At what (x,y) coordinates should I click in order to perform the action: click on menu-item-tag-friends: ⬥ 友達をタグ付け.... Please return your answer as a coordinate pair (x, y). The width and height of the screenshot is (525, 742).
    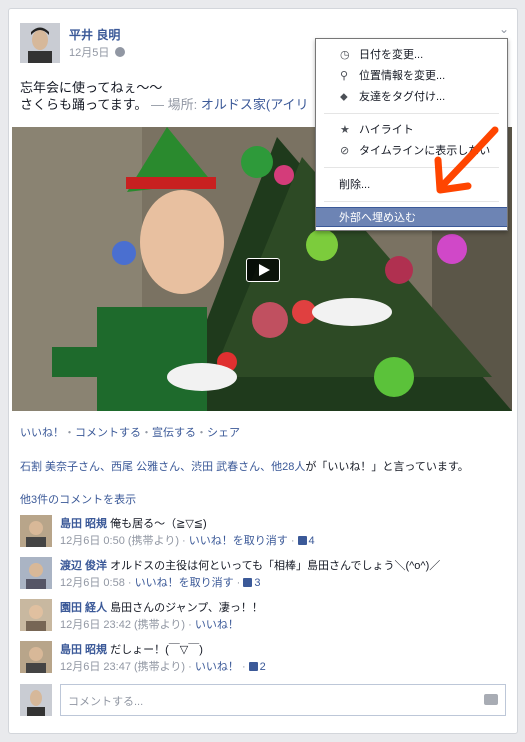
    Looking at the image, I should click on (411, 97).